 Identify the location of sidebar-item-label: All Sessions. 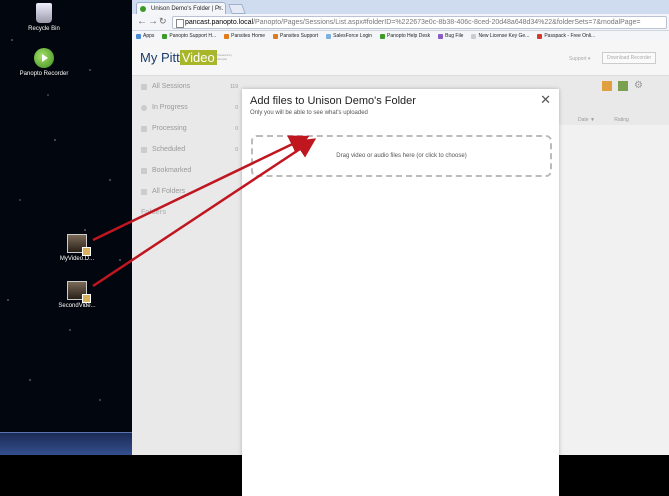
(171, 86).